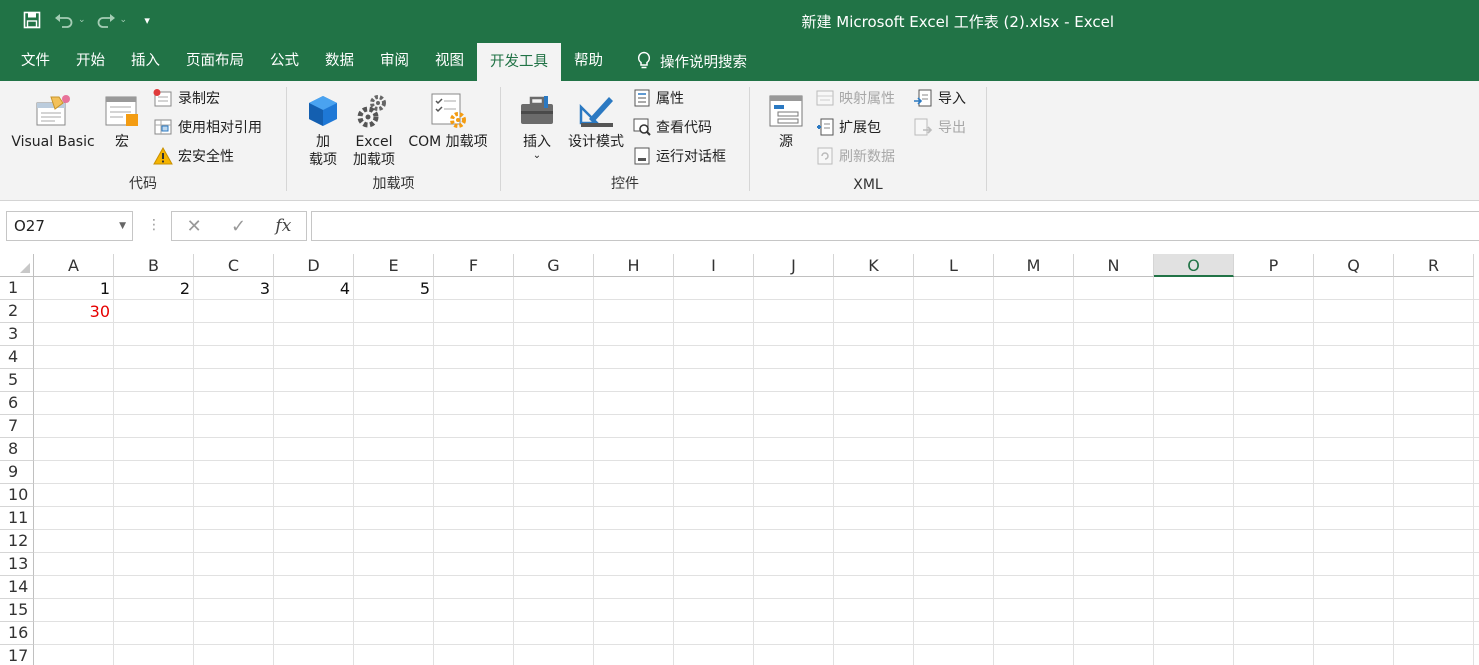 The height and width of the screenshot is (665, 1479). What do you see at coordinates (339, 61) in the screenshot?
I see `tab-data: 数据` at bounding box center [339, 61].